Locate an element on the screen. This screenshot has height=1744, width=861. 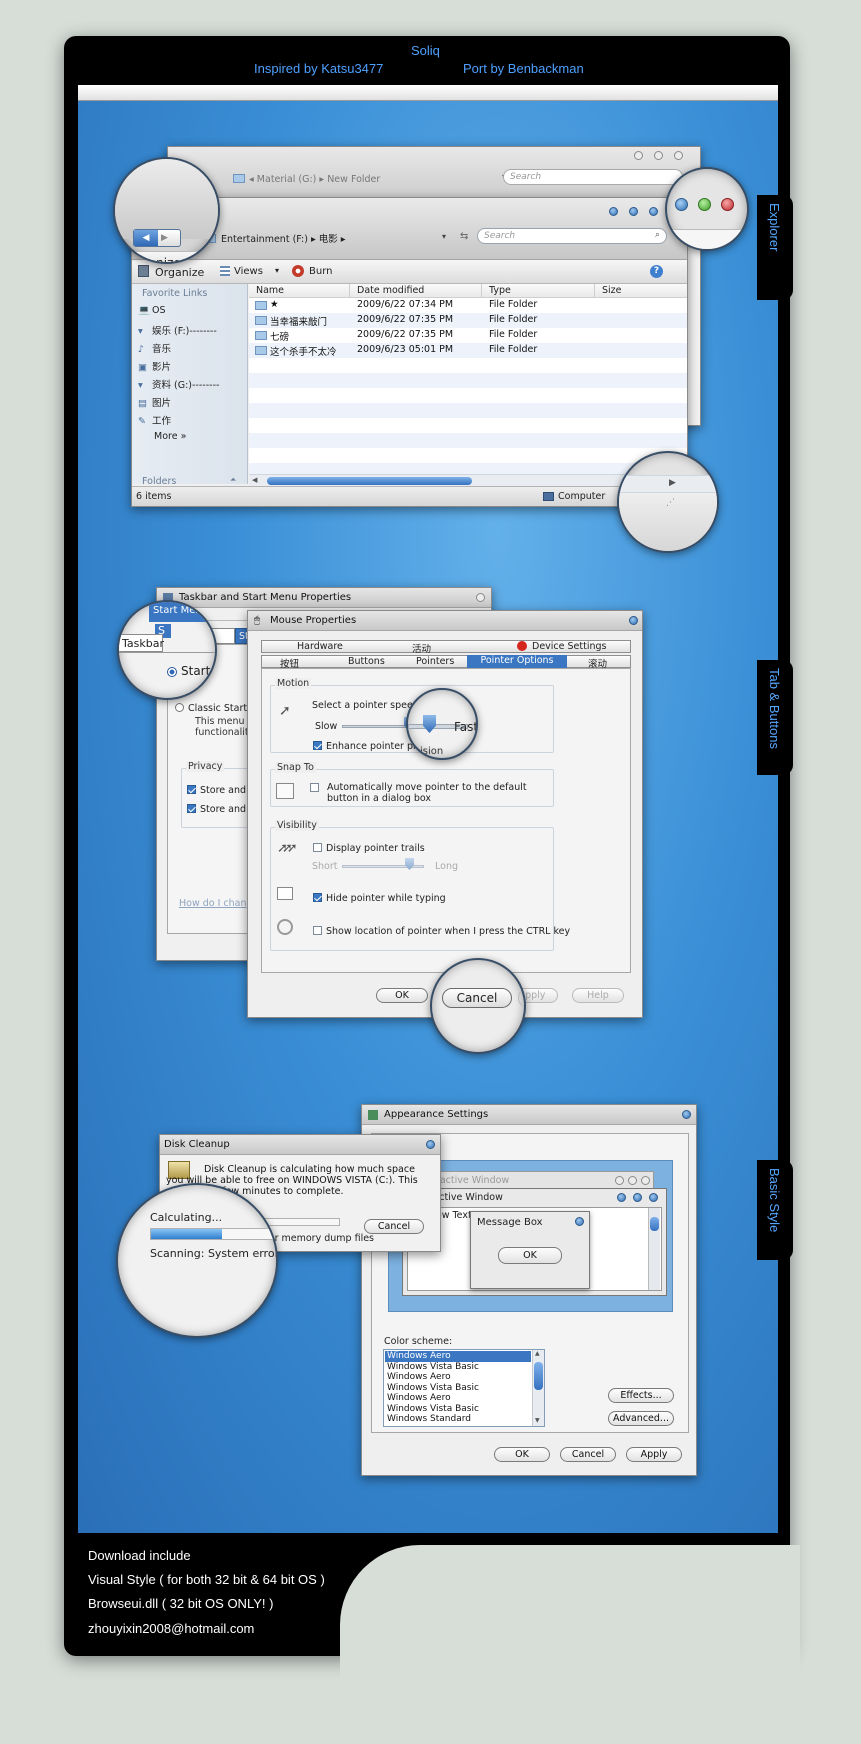
more-link: More » is located at coordinates (192, 440).